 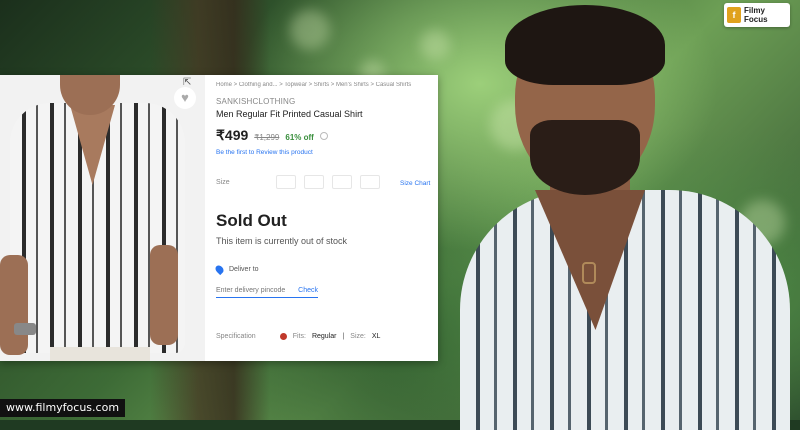 What do you see at coordinates (264, 152) in the screenshot?
I see `review-link: Be the first to Review this product` at bounding box center [264, 152].